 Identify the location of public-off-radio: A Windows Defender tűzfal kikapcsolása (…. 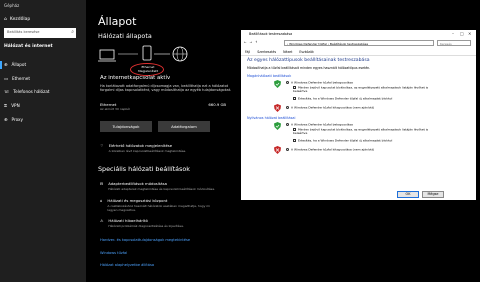
(330, 150).